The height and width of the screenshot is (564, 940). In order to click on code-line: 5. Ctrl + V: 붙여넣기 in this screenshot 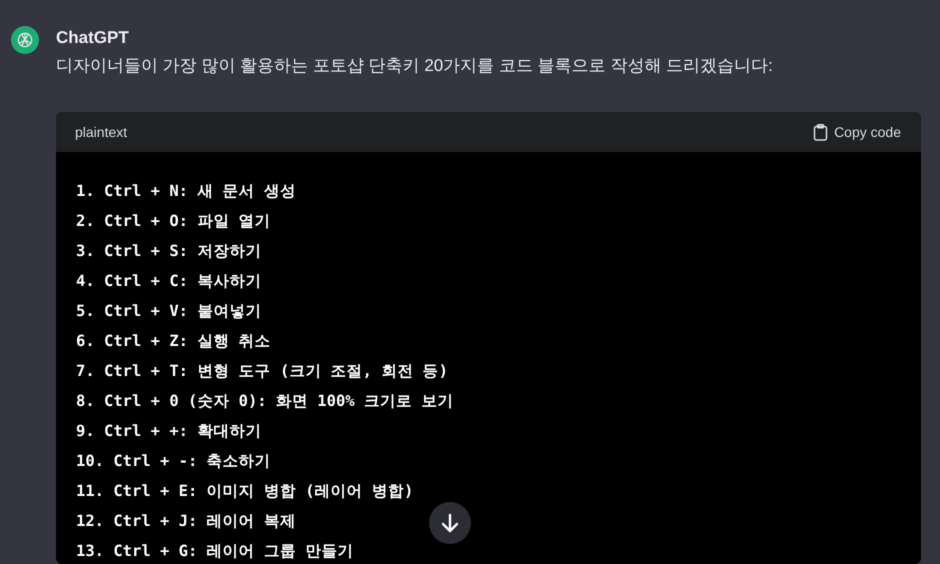, I will do `click(169, 311)`.